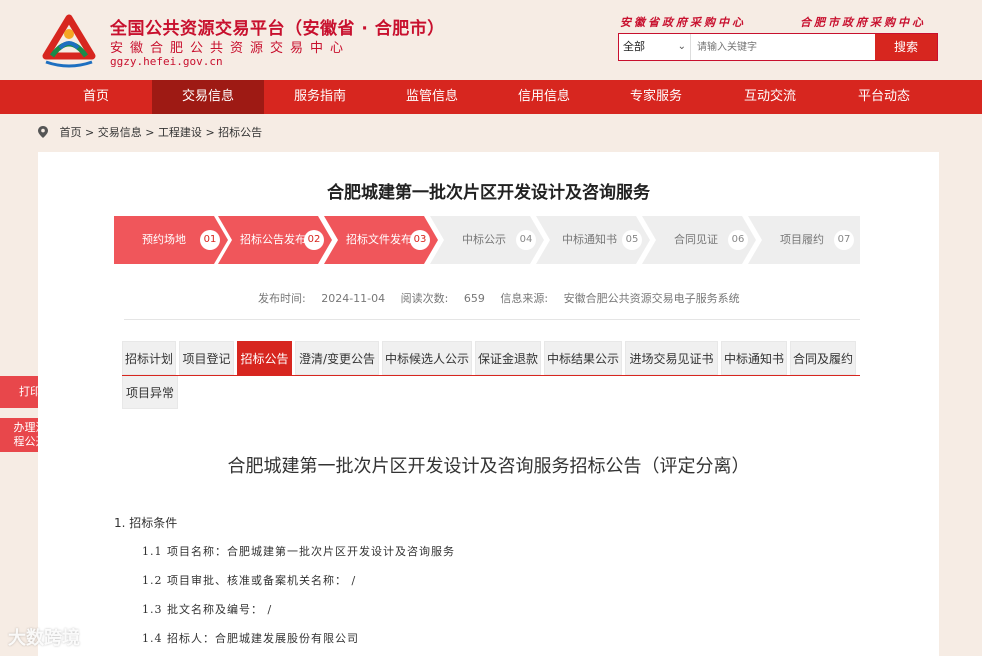 This screenshot has width=982, height=656. Describe the element at coordinates (488, 466) in the screenshot. I see `document-title: 合肥城建第一批次片区开发设计及咨询服务招标公告（评定分离）` at that location.